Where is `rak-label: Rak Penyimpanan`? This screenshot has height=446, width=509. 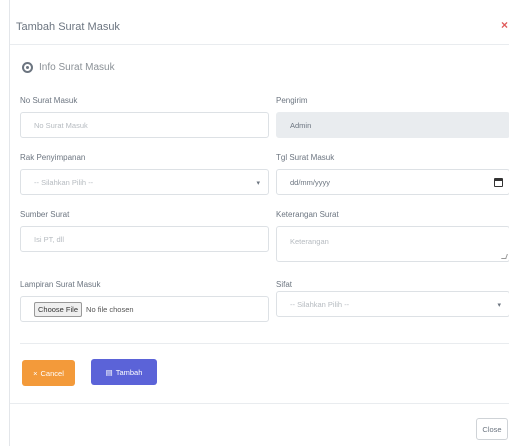 rak-label: Rak Penyimpanan is located at coordinates (53, 157).